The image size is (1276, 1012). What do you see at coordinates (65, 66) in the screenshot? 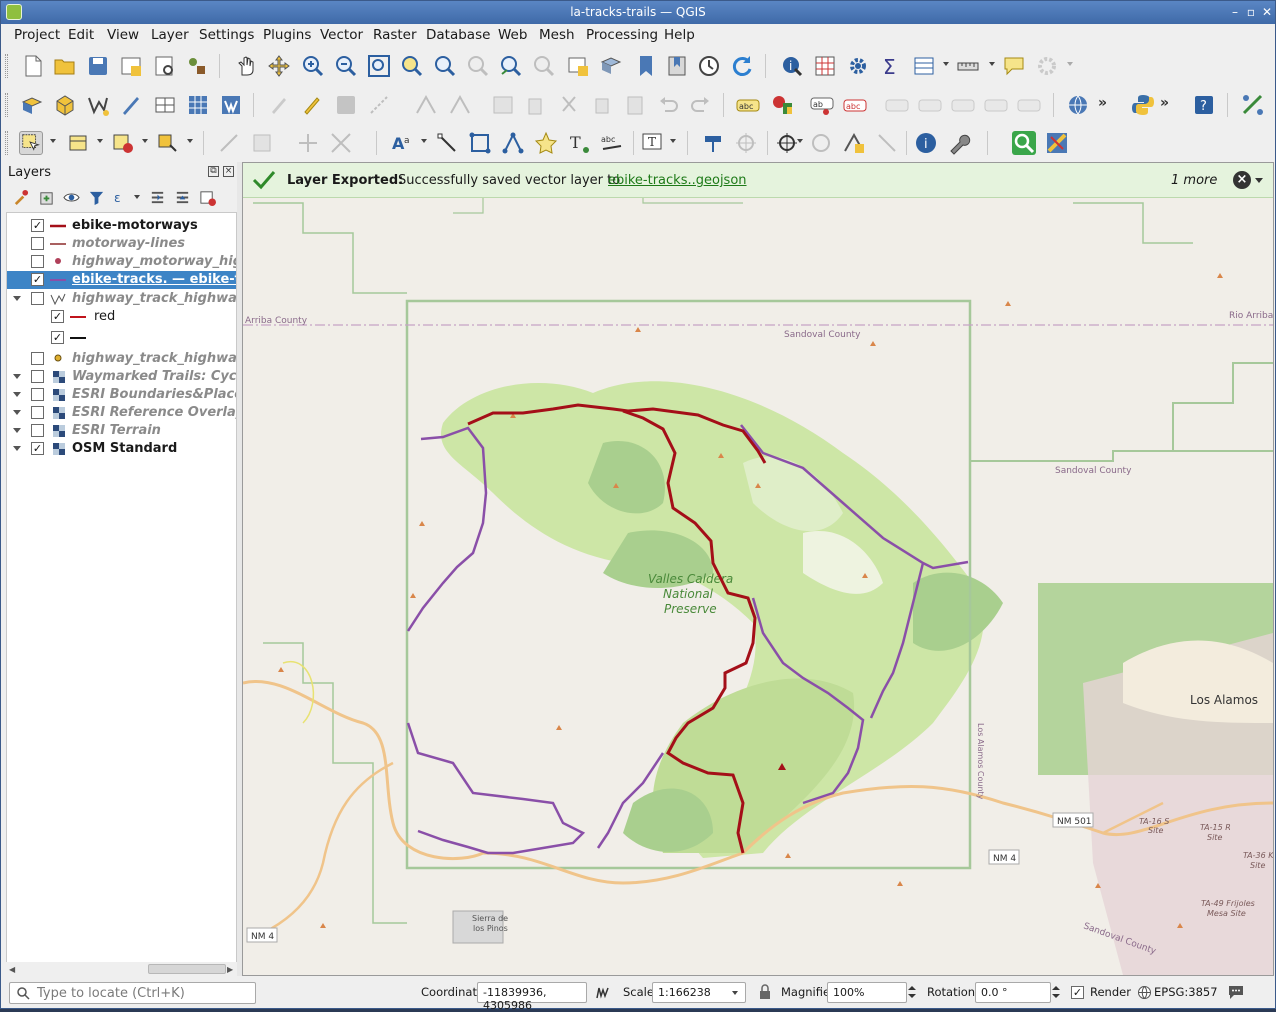
I see `open-project-icon` at bounding box center [65, 66].